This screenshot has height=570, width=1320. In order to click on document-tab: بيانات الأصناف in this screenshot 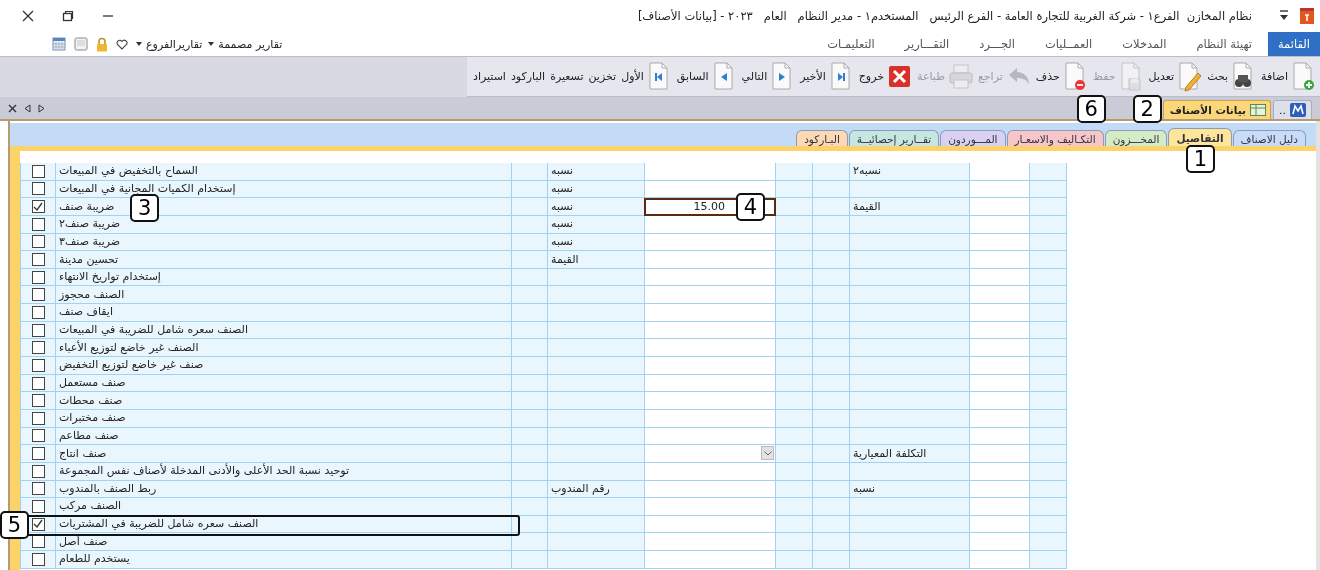, I will do `click(1216, 109)`.